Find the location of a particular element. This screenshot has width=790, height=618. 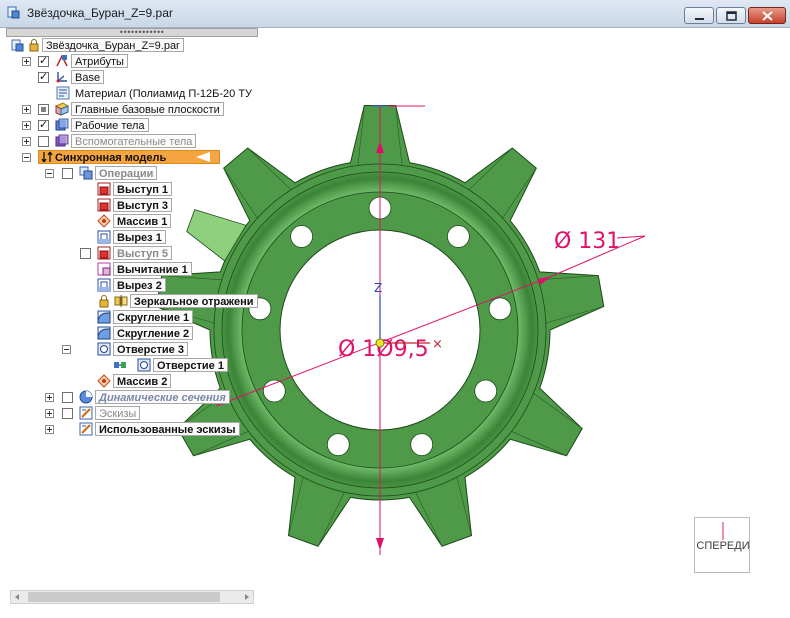

pointer-arrow-icon is located at coordinates (203, 157).